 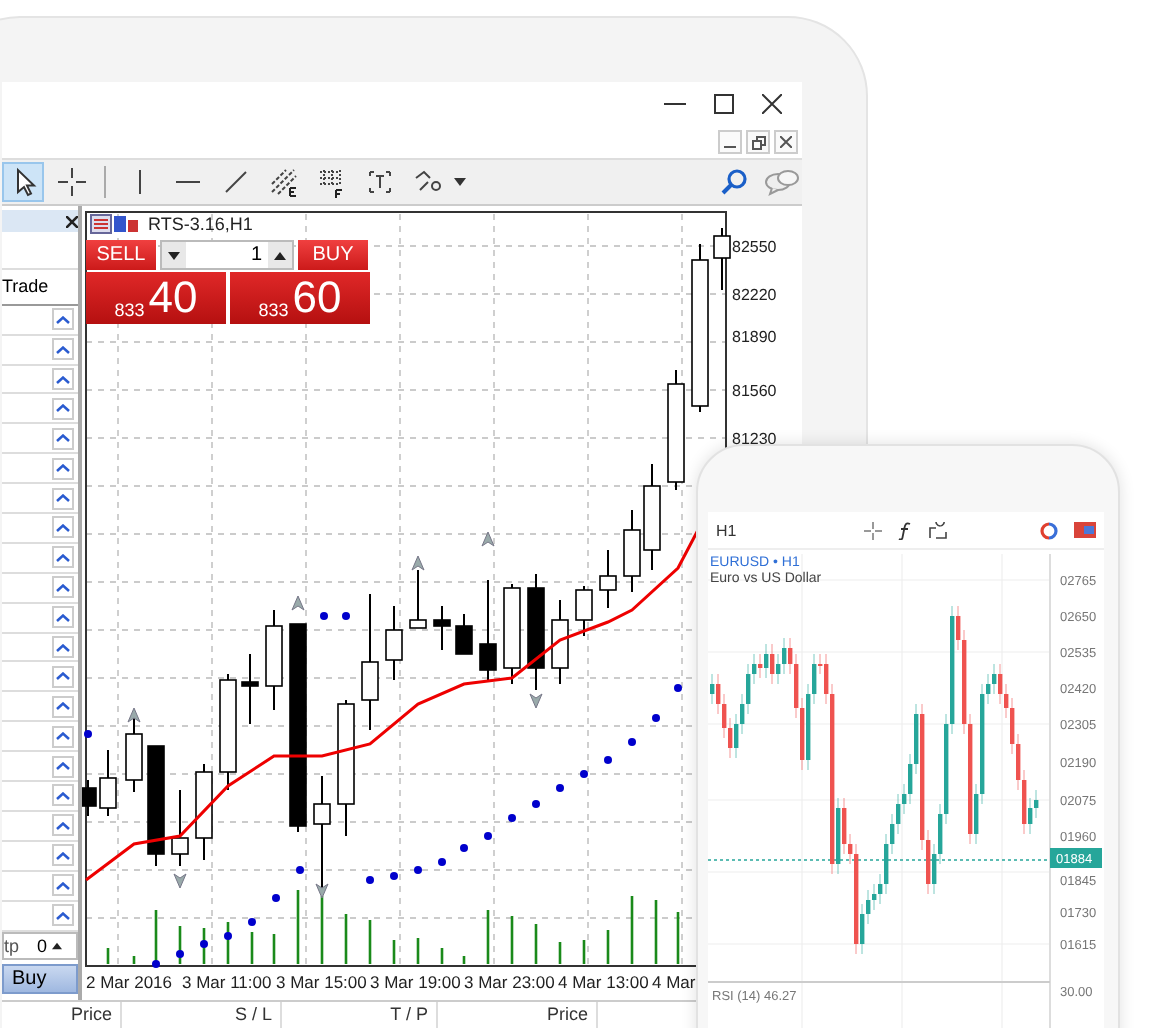 I want to click on minimize-button, so click(x=730, y=142).